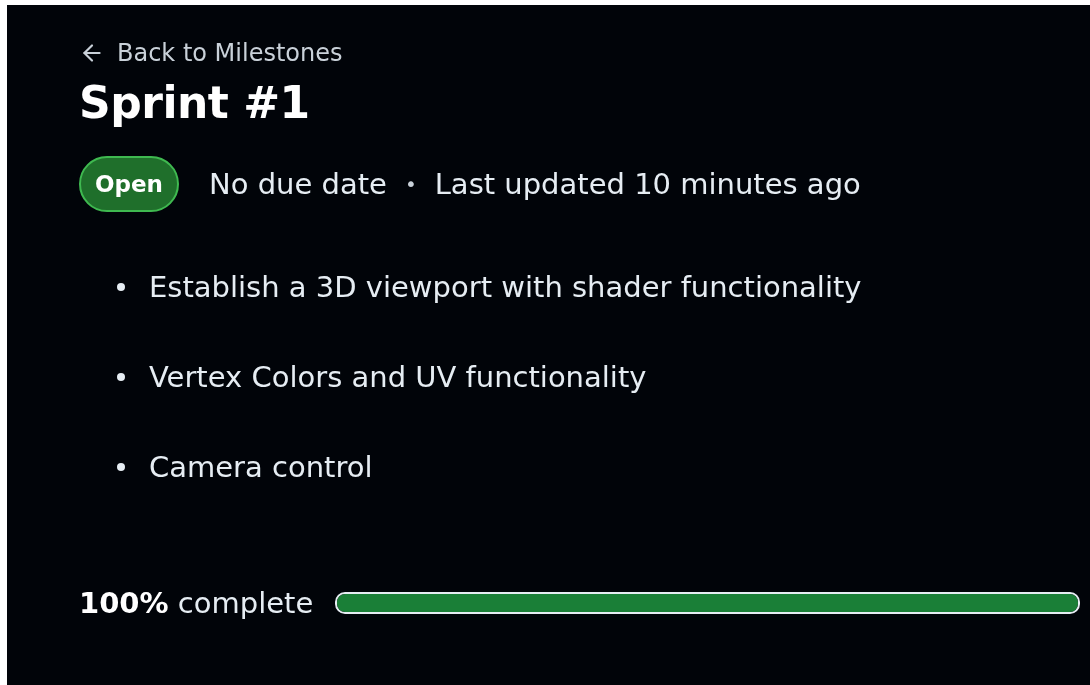 The image size is (1090, 685). What do you see at coordinates (647, 184) in the screenshot?
I see `last-updated: Last updated 10 minutes ago` at bounding box center [647, 184].